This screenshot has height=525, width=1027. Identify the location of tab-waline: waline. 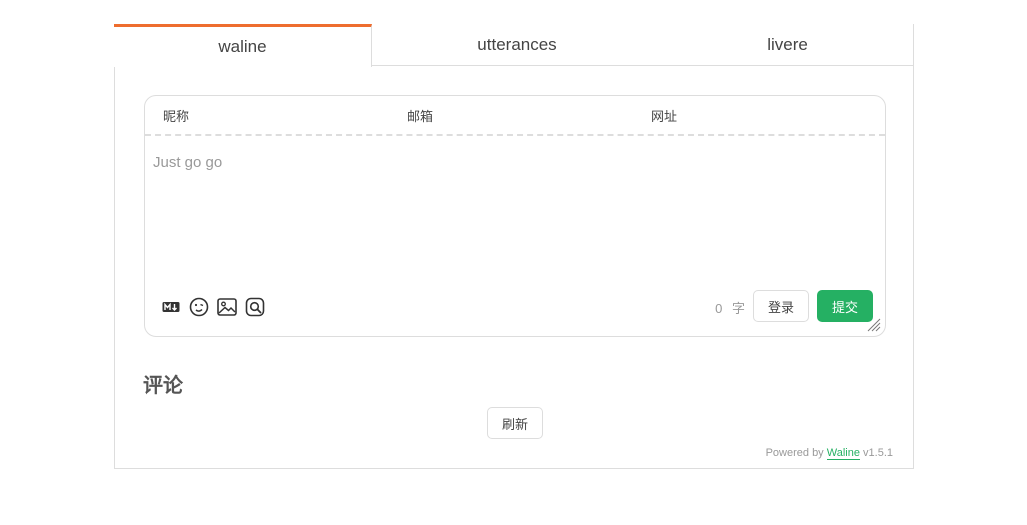
(243, 45).